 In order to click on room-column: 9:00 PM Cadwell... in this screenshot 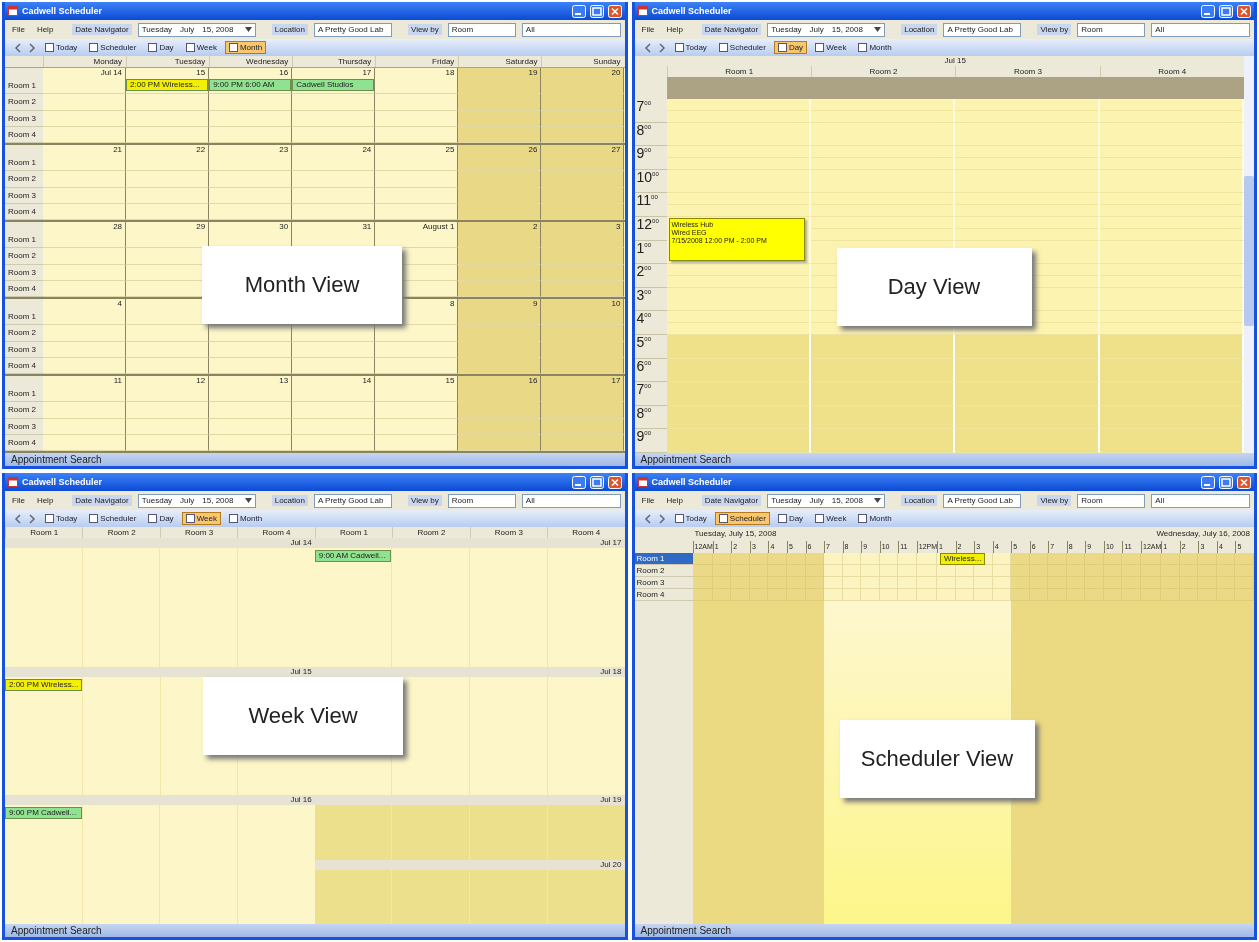, I will do `click(43, 864)`.